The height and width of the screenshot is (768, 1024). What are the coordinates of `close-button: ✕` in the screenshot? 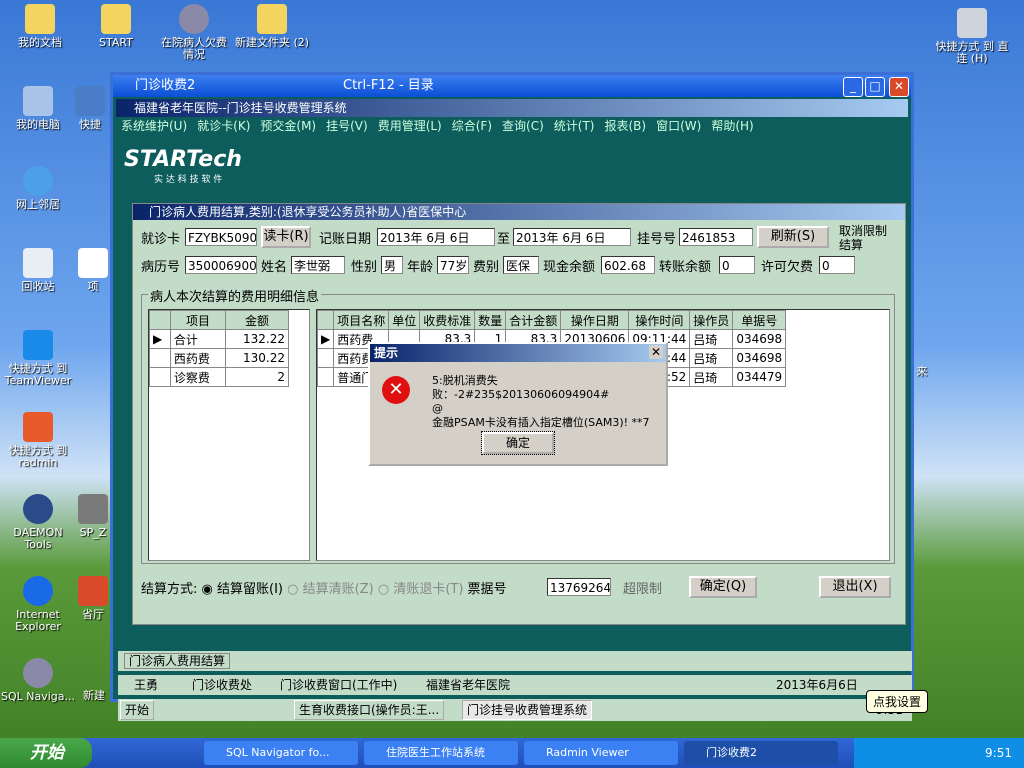 It's located at (899, 87).